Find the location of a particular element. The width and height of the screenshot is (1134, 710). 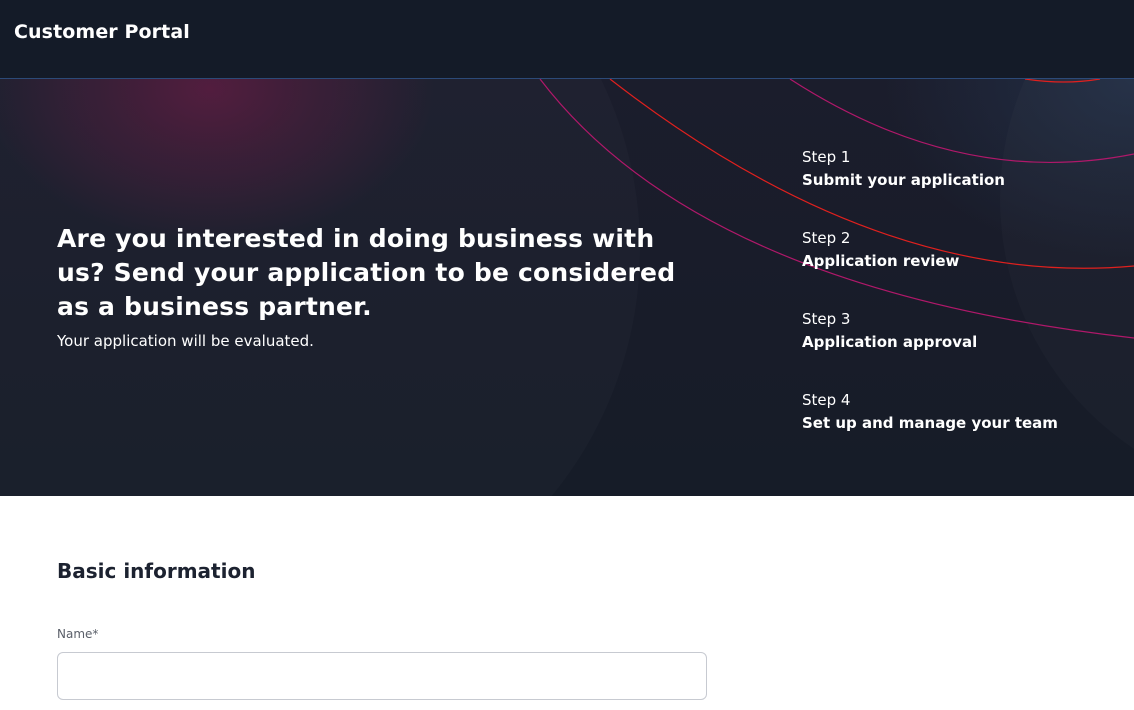

step-2: Step 2 Application review is located at coordinates (930, 268).